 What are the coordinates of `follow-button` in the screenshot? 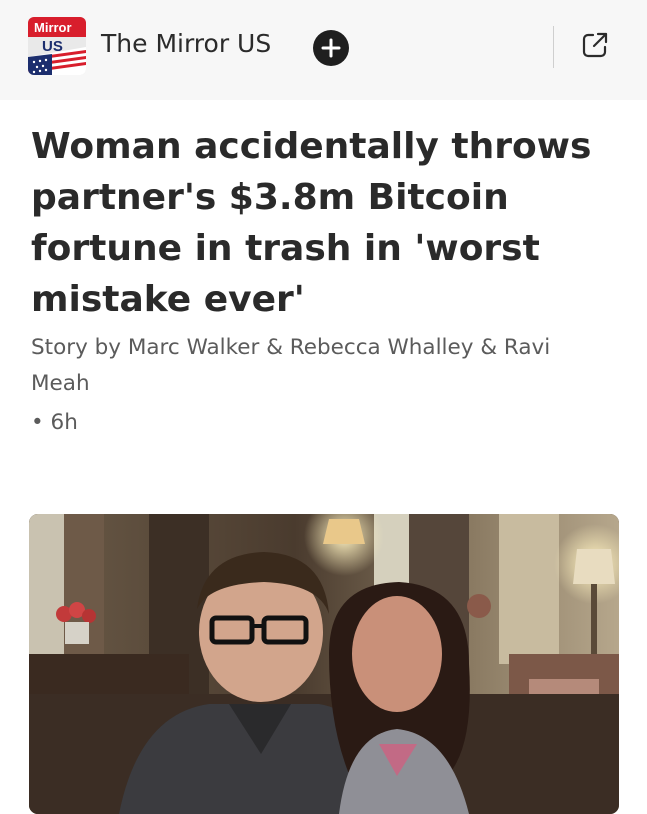 It's located at (331, 48).